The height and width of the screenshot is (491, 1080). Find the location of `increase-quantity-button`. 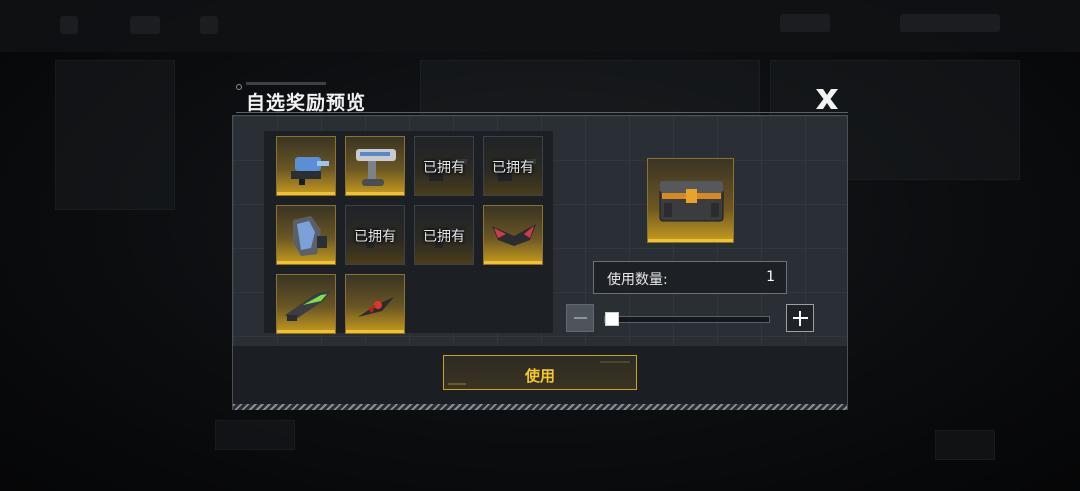

increase-quantity-button is located at coordinates (800, 318).